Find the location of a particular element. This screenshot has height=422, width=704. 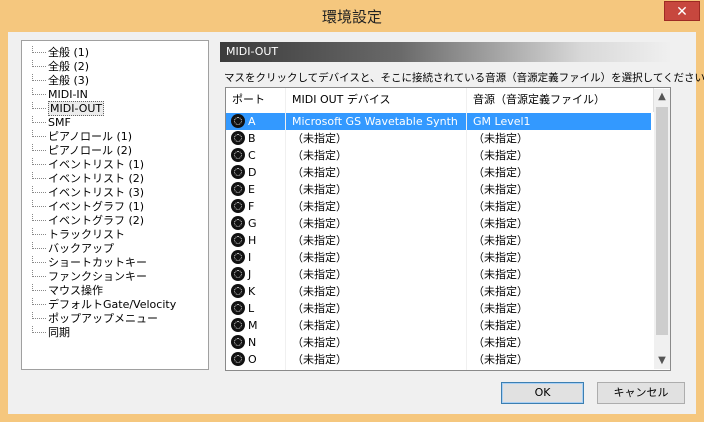

table-row: O （未指定） （未指定） is located at coordinates (438, 359).